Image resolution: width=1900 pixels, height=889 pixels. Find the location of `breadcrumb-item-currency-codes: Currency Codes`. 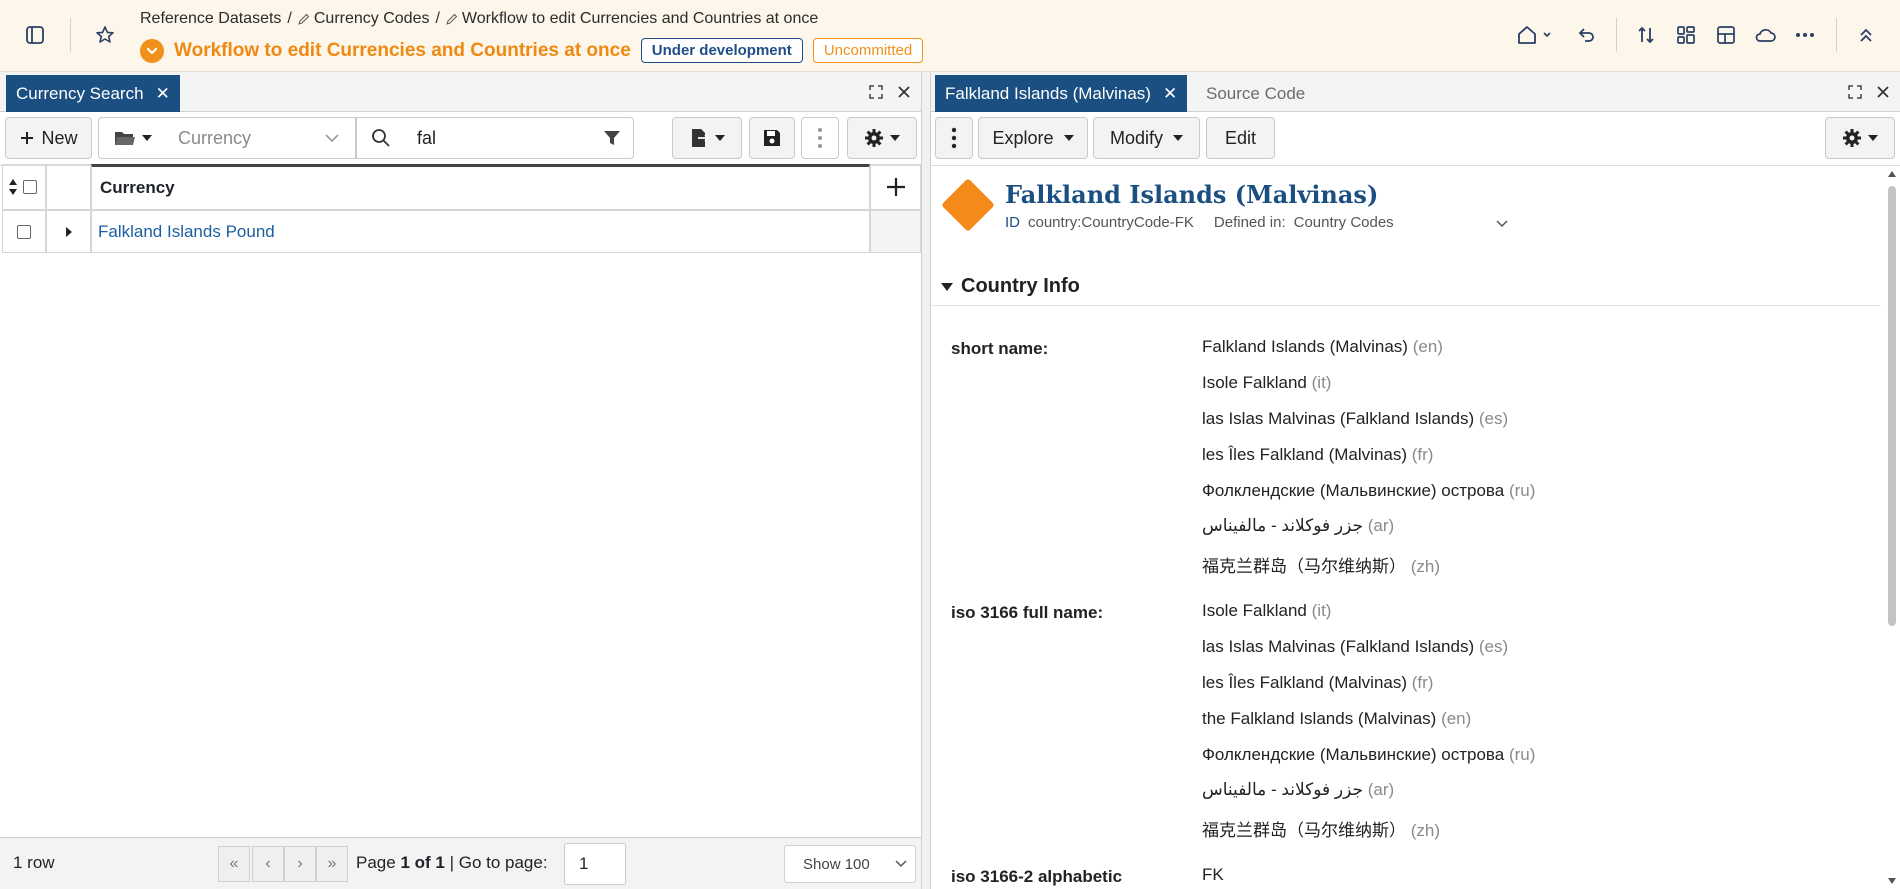

breadcrumb-item-currency-codes: Currency Codes is located at coordinates (363, 19).